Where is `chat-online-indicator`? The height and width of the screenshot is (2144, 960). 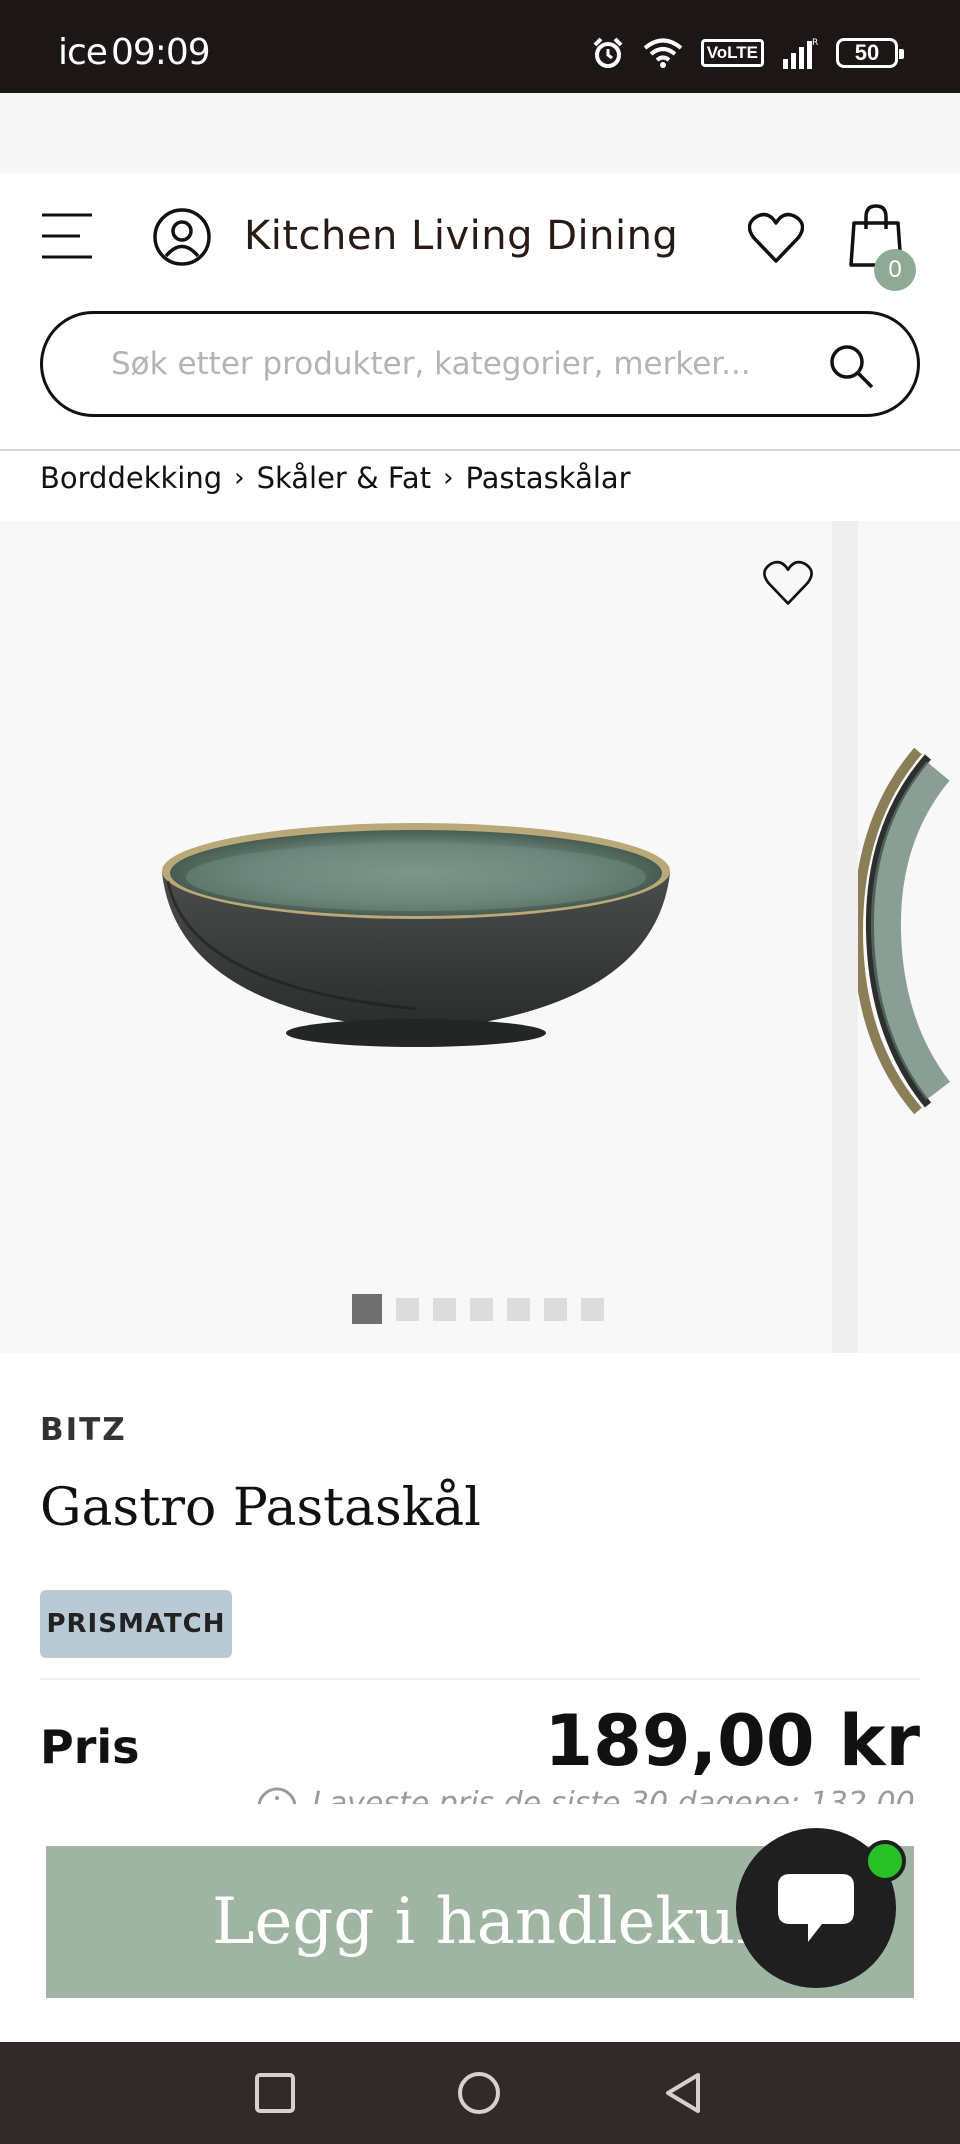 chat-online-indicator is located at coordinates (885, 1861).